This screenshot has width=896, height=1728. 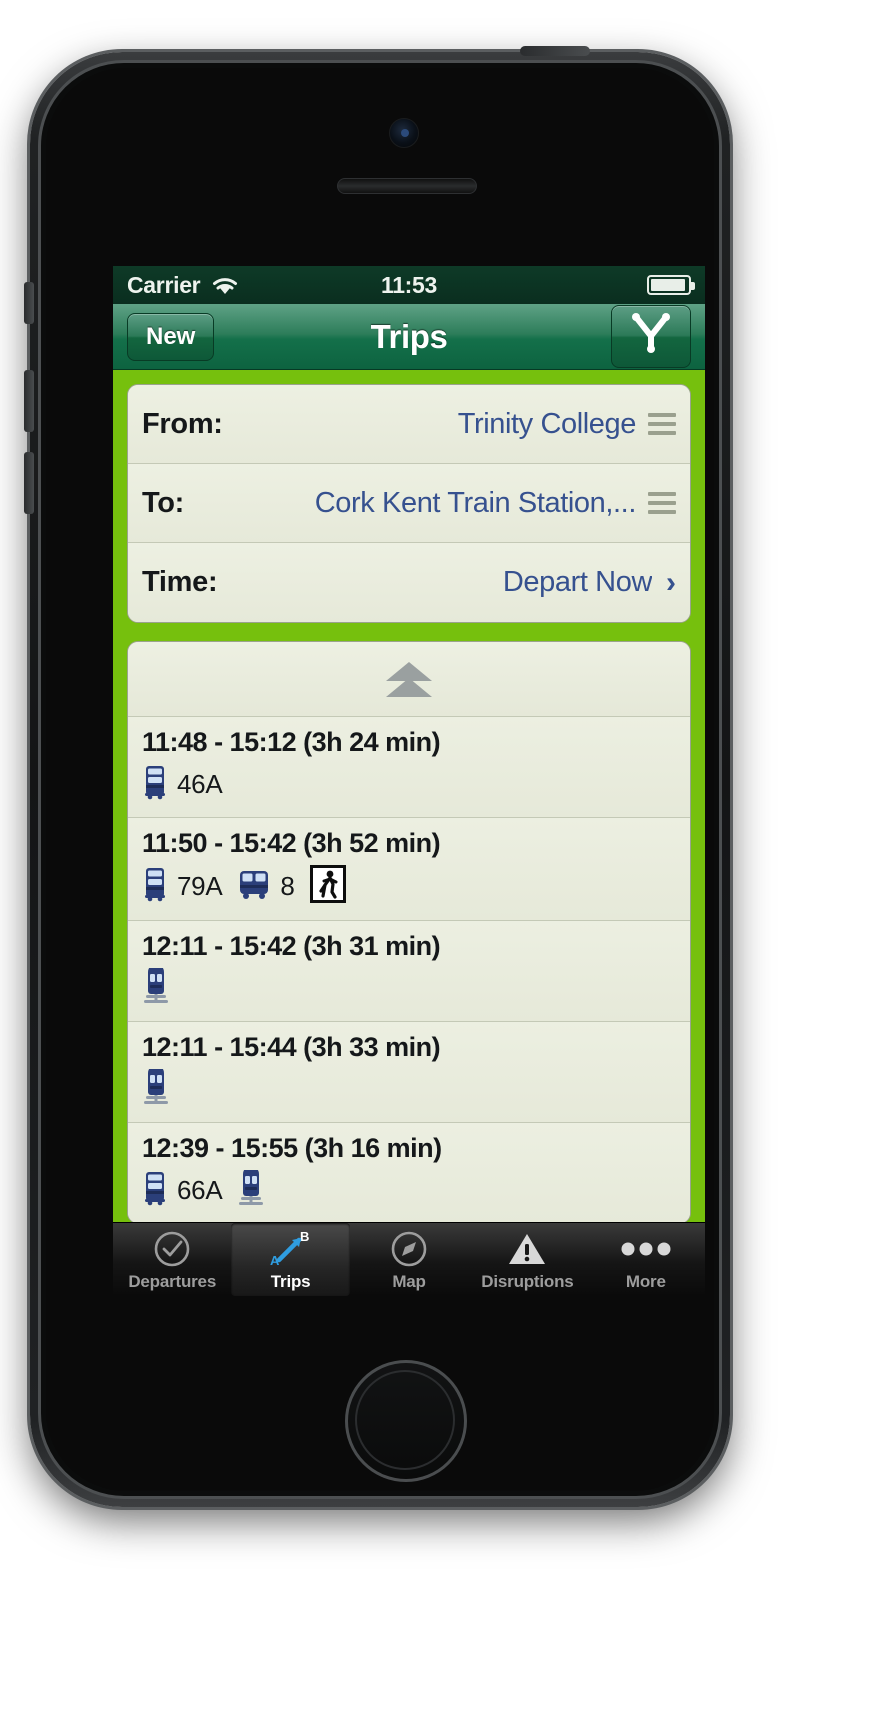 I want to click on trip-time: 11:48 - 15:12 (3h 24 min), so click(x=291, y=742).